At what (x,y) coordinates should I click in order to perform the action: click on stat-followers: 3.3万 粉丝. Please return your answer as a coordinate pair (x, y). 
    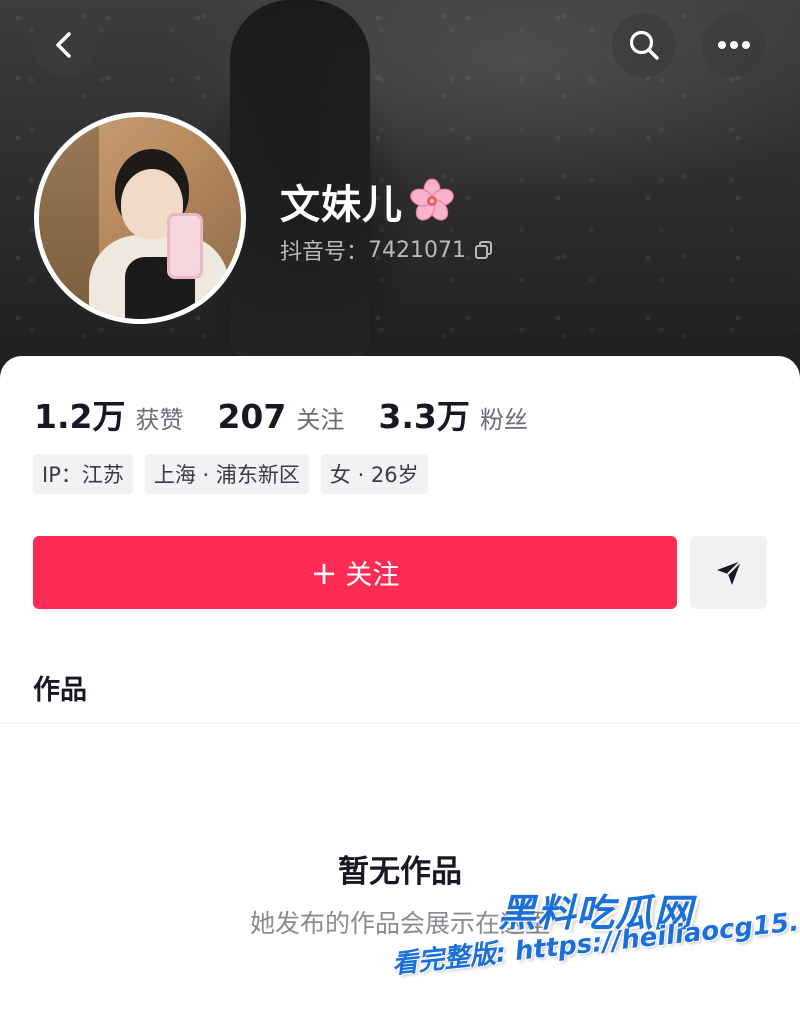
    Looking at the image, I should click on (452, 414).